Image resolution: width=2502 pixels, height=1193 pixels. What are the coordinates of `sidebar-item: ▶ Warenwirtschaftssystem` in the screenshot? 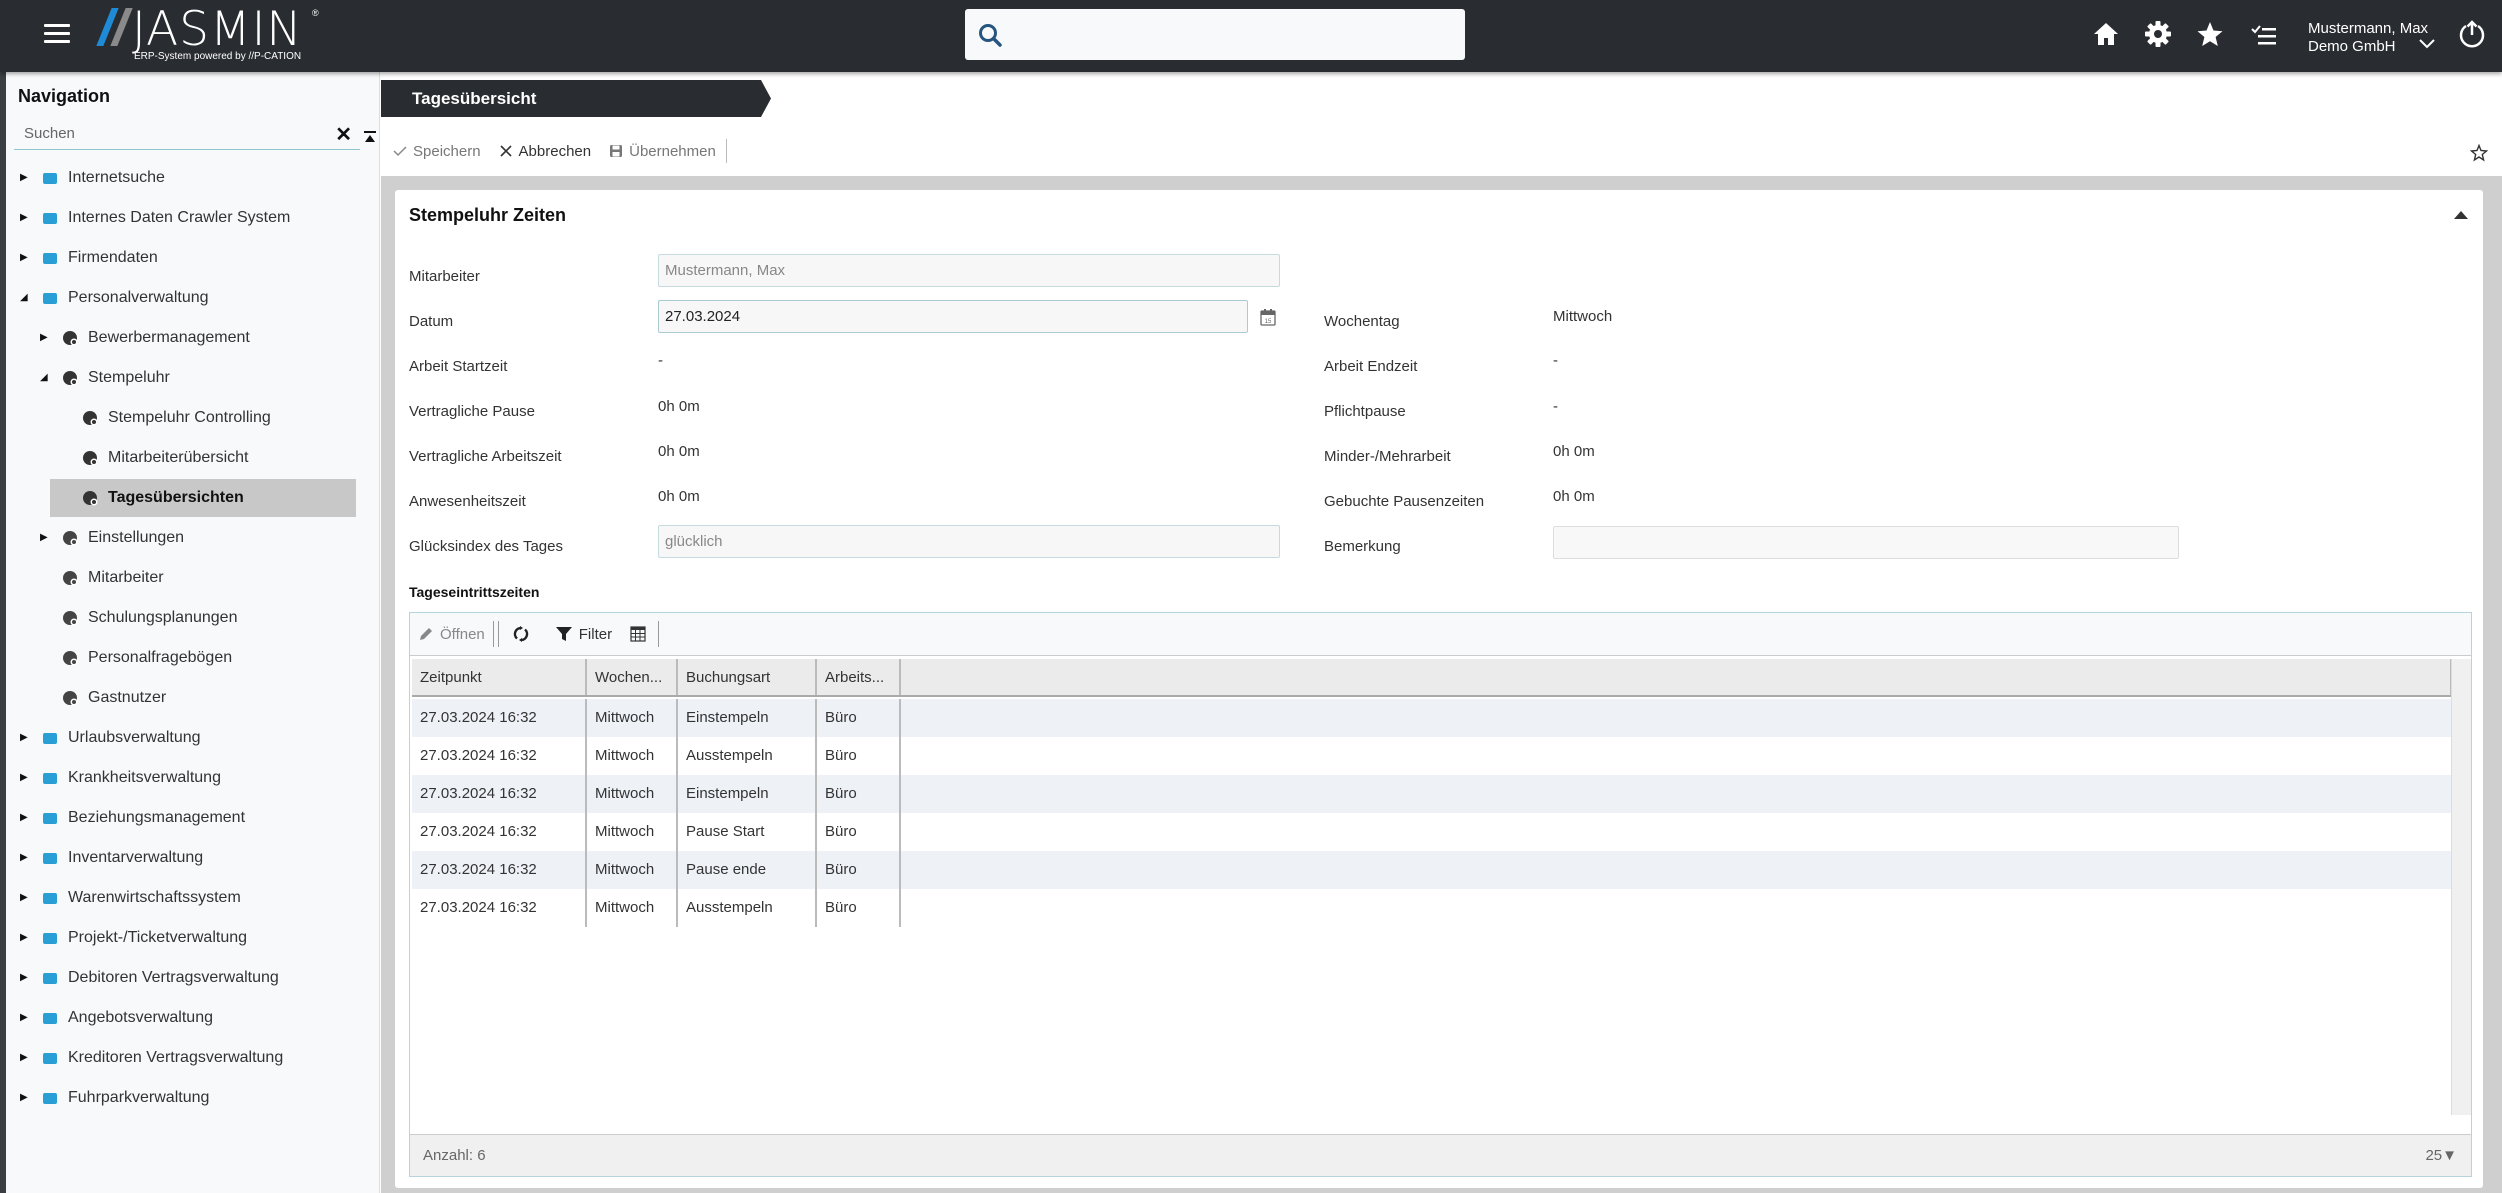 It's located at (193, 898).